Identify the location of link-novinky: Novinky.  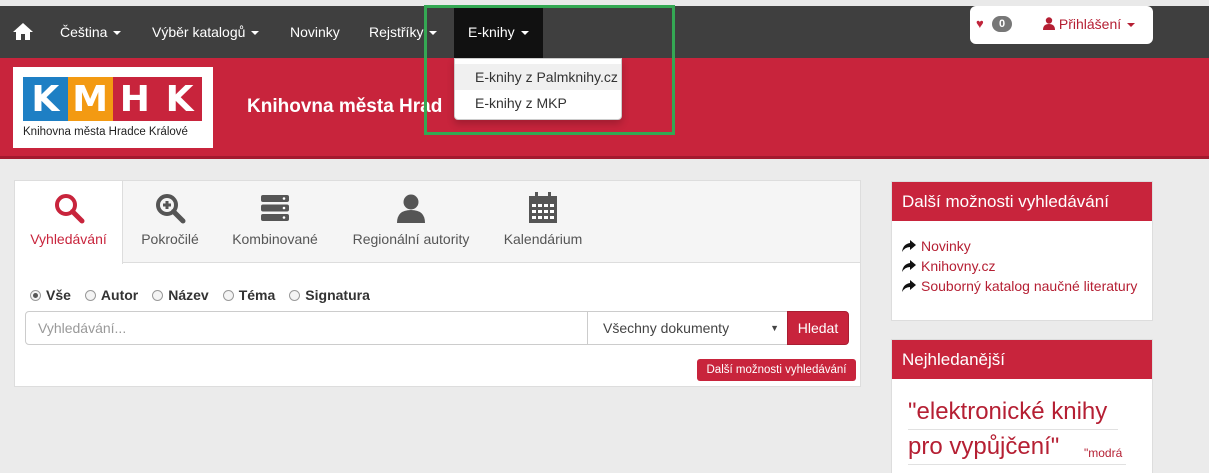
(1027, 246).